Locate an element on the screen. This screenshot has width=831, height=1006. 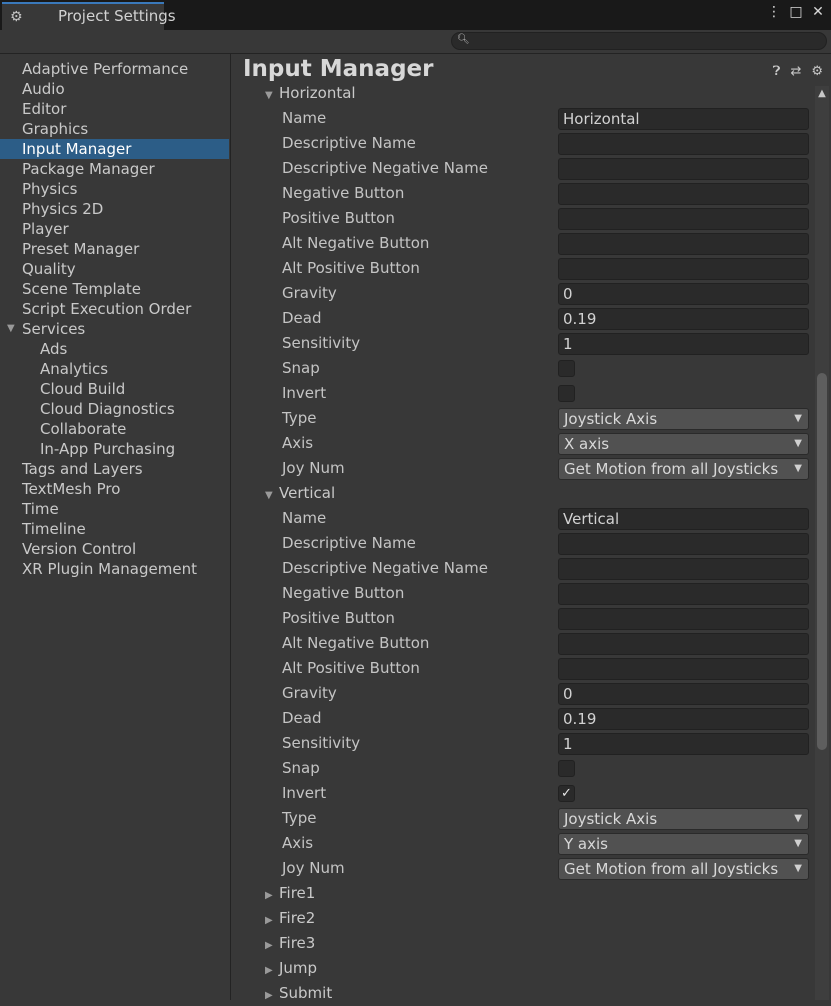
sidebar-item-ads: Ads is located at coordinates (114, 349).